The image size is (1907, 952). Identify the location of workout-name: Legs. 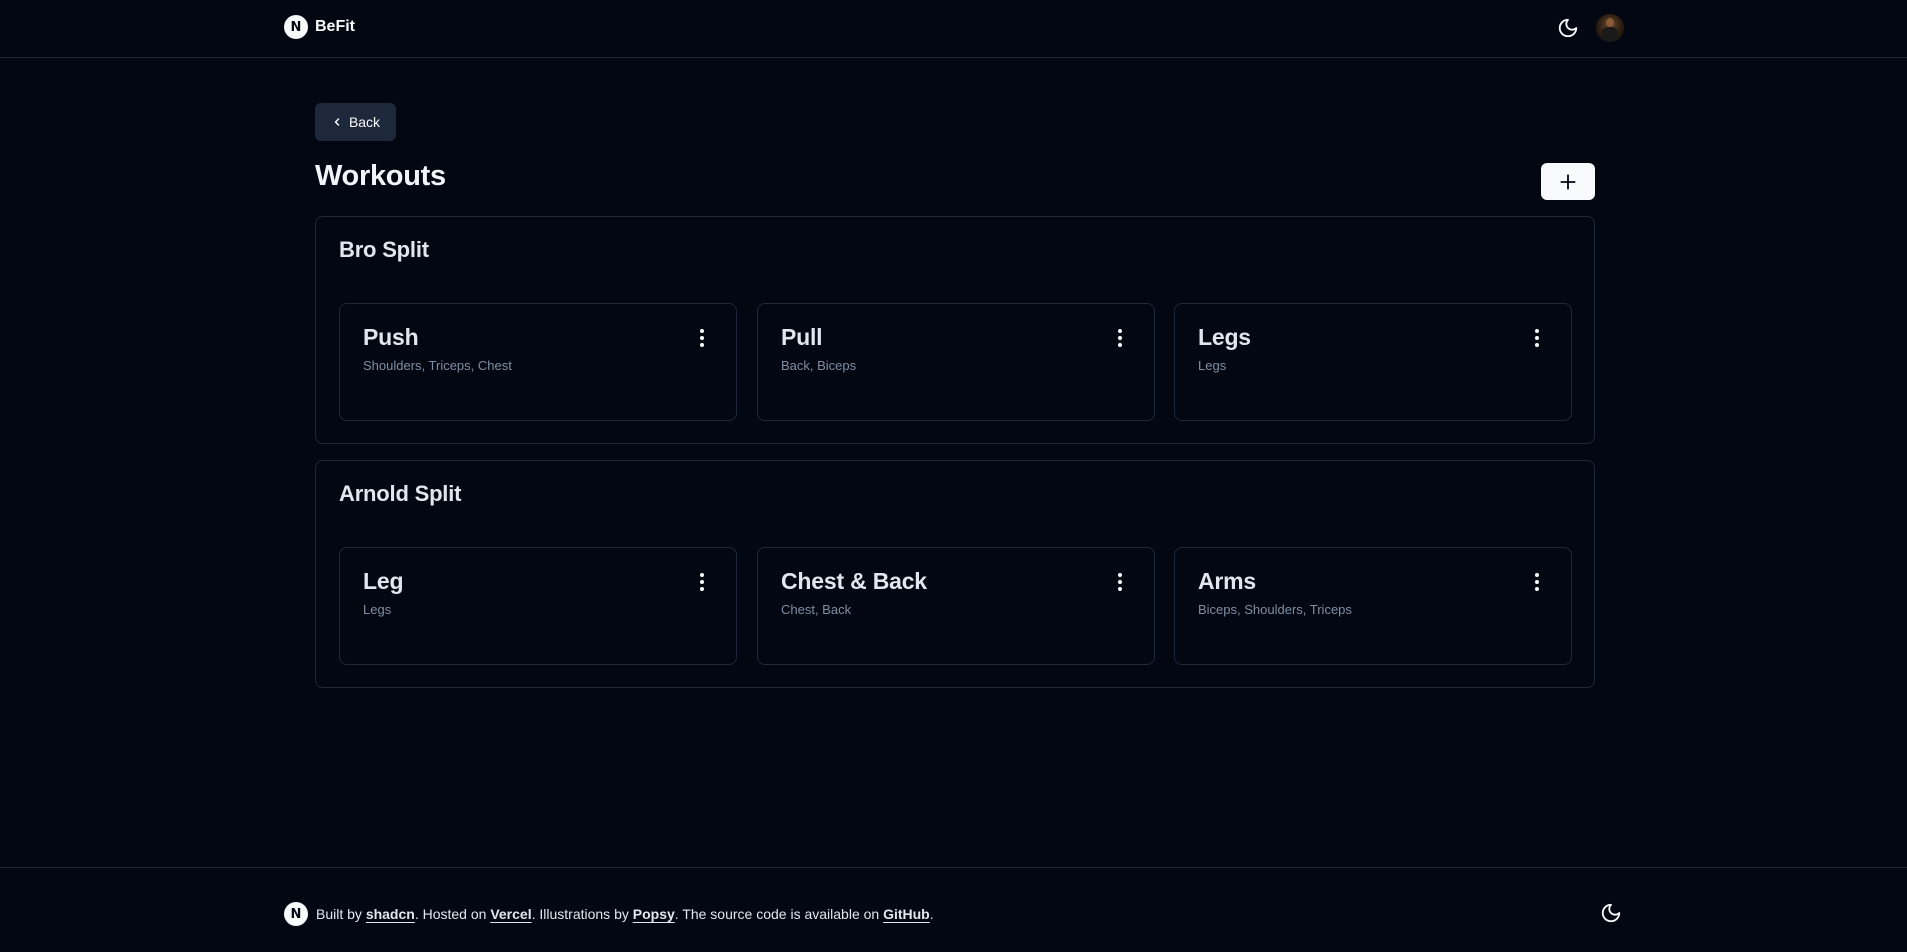
(1224, 337).